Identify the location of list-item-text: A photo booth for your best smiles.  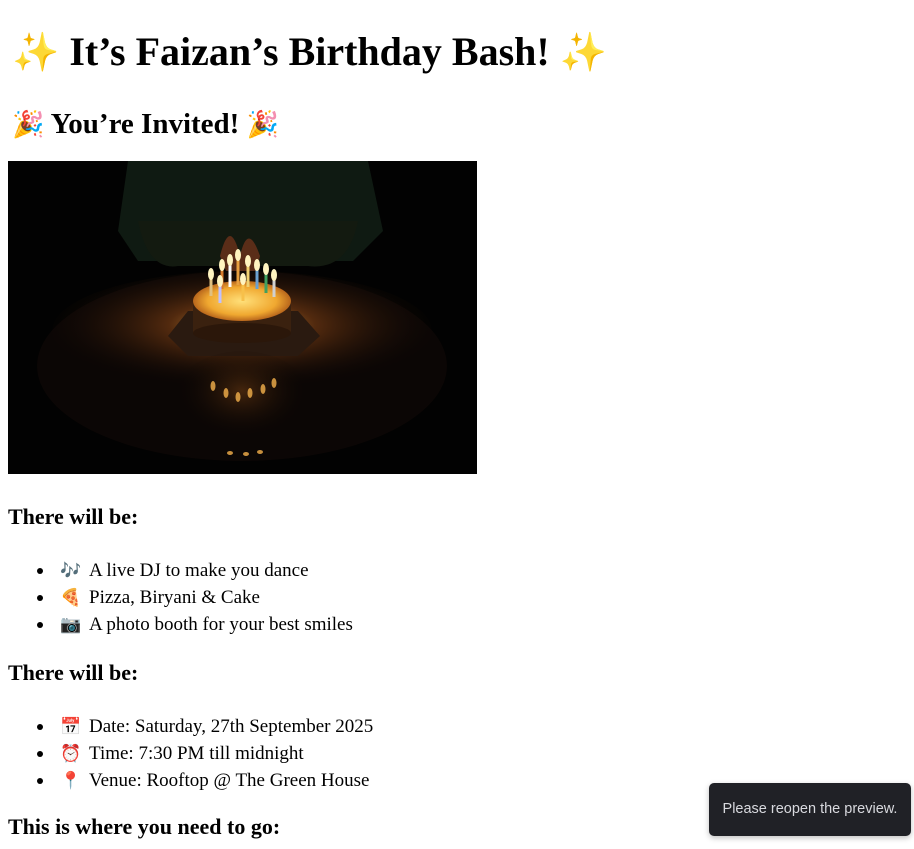
(221, 624).